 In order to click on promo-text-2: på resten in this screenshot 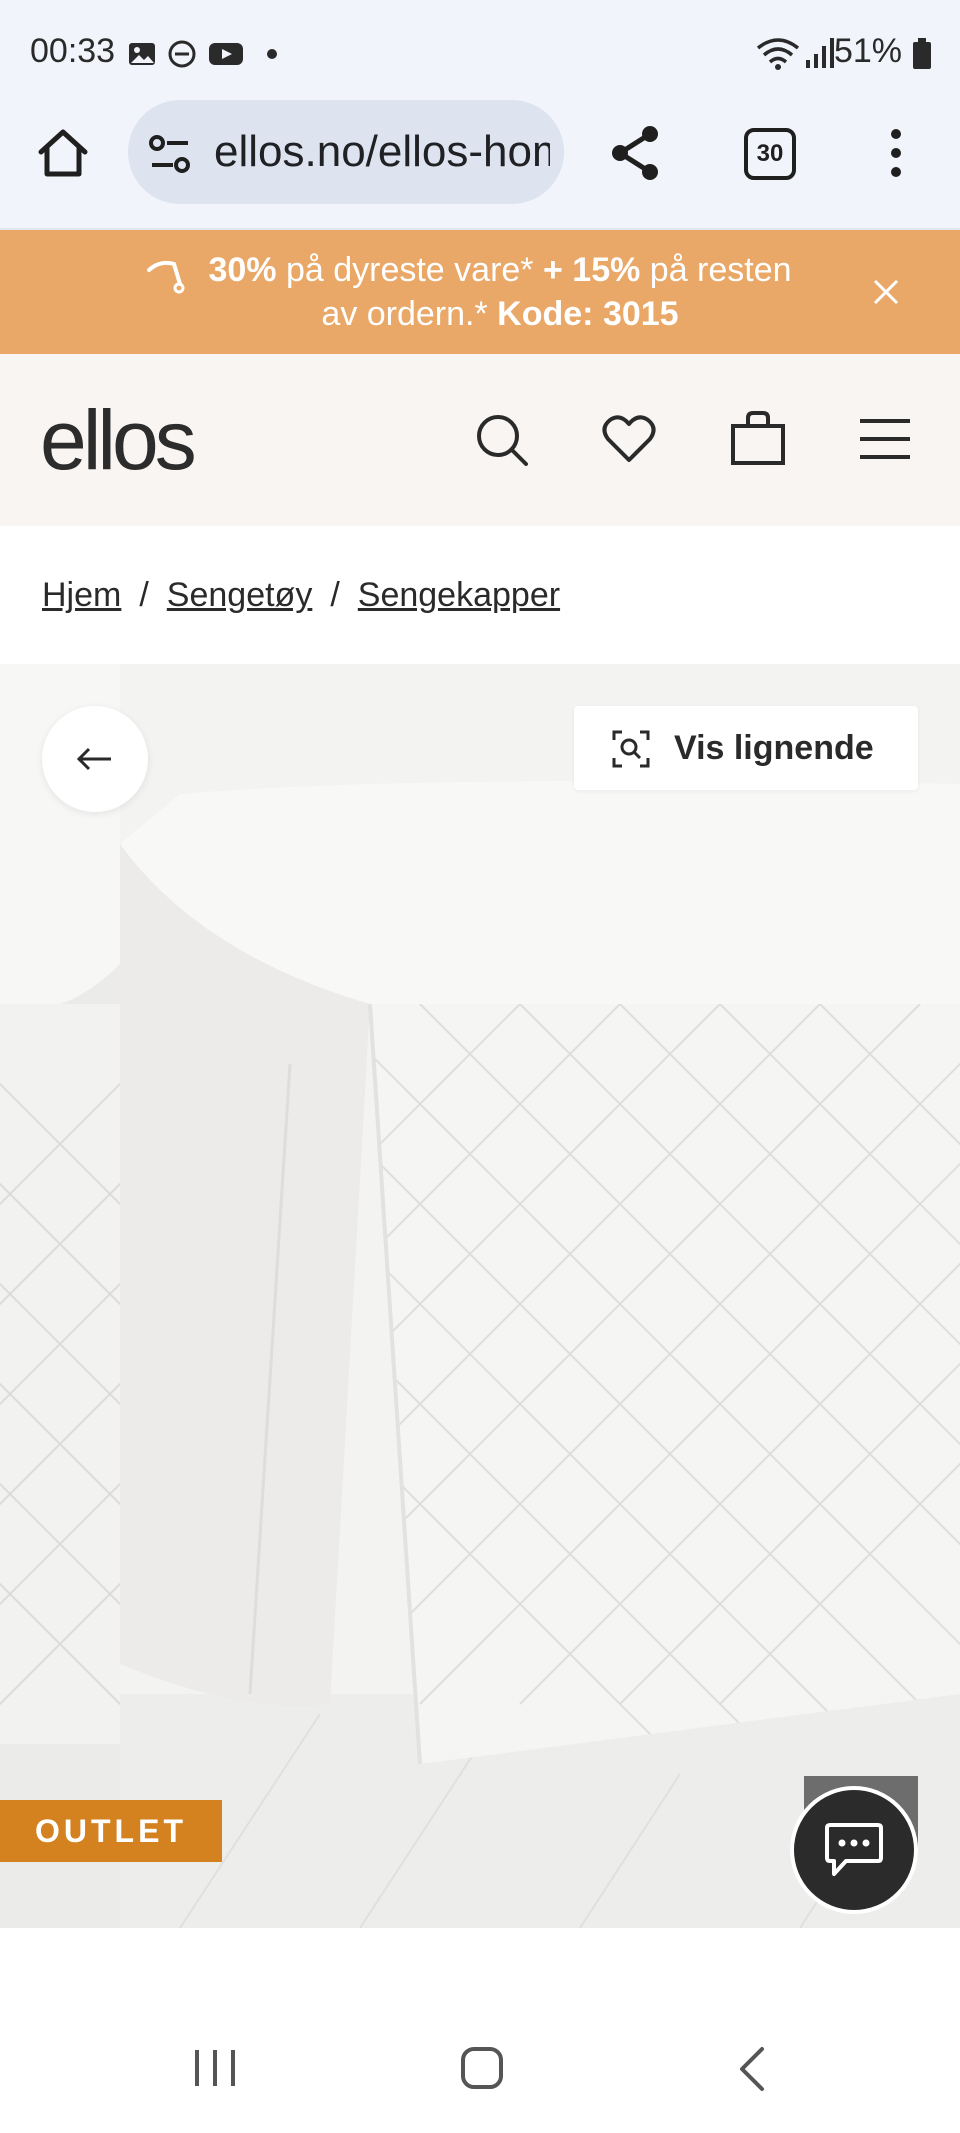, I will do `click(716, 270)`.